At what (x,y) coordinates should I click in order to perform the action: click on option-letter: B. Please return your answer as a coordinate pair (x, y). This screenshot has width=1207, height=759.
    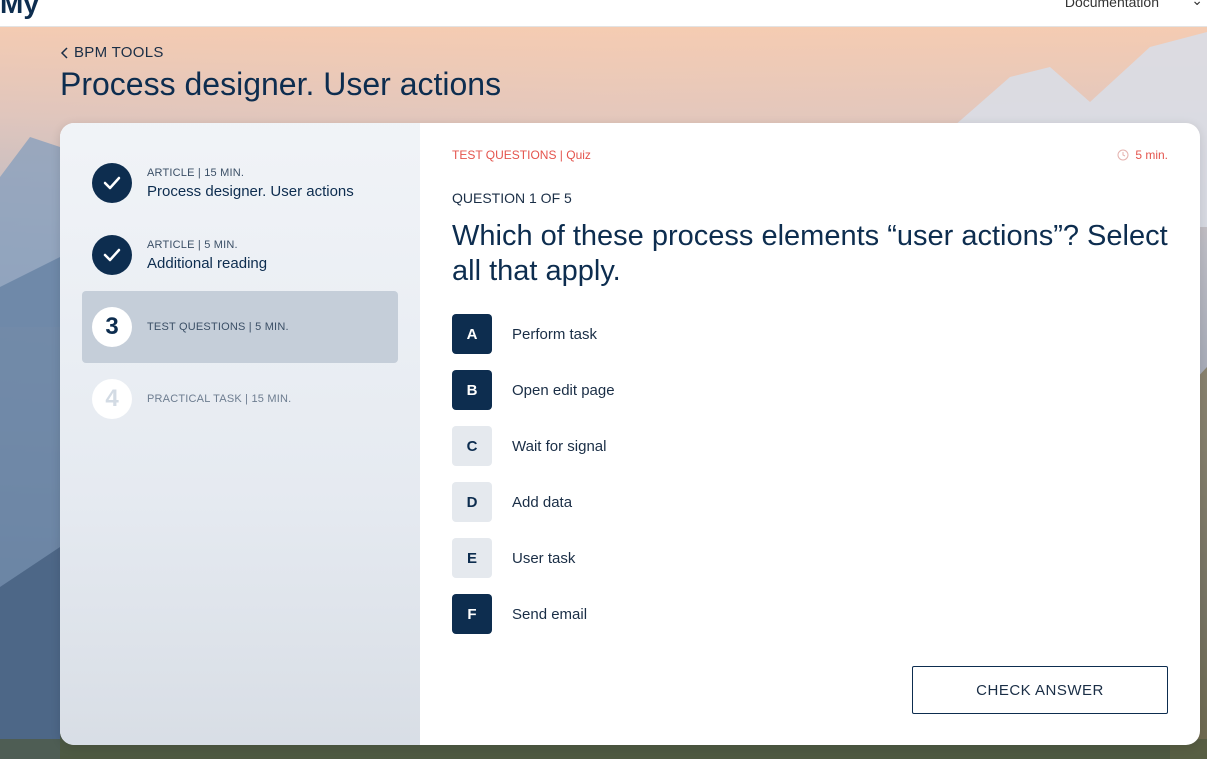
    Looking at the image, I should click on (472, 390).